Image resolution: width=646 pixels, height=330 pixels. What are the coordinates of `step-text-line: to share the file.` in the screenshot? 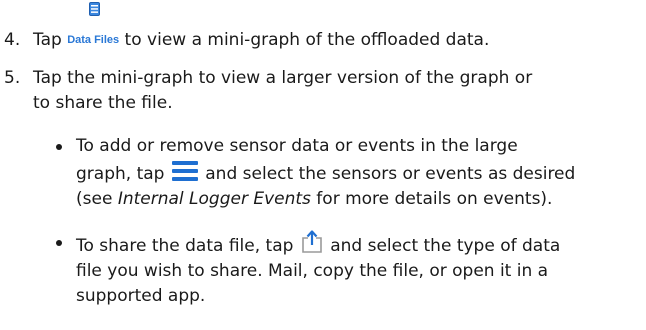 It's located at (103, 103).